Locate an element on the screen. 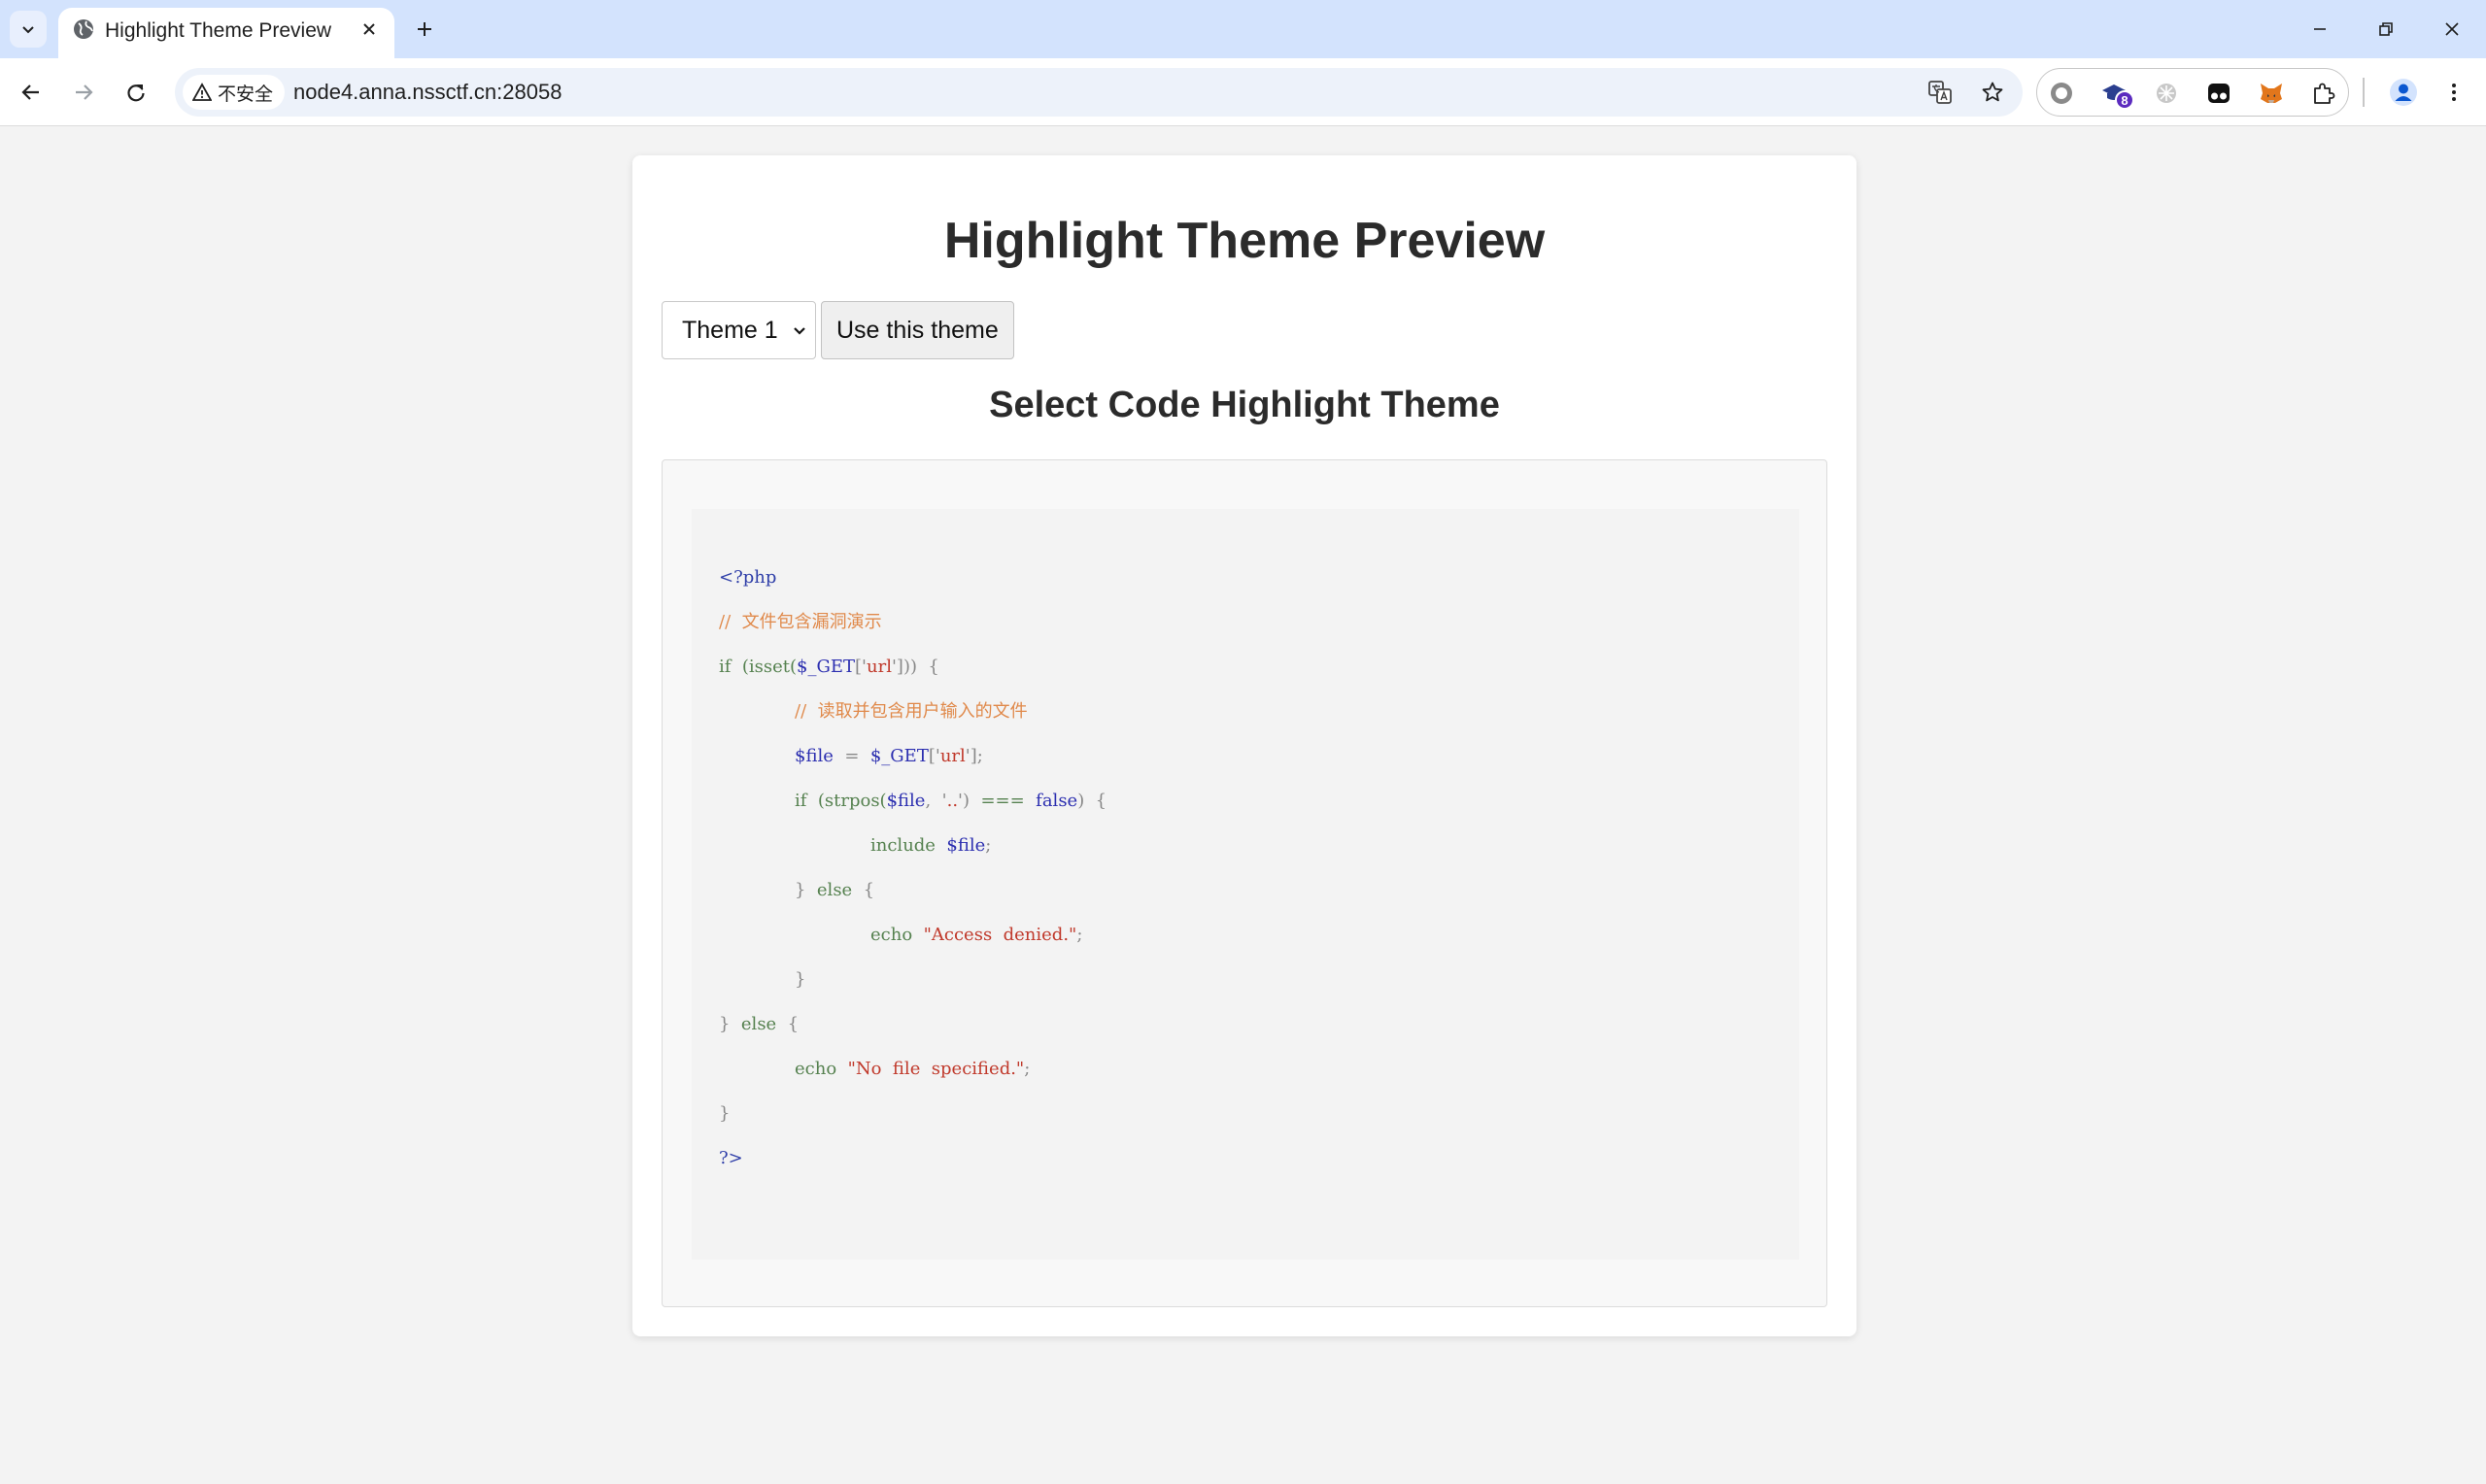 This screenshot has height=1484, width=2486. theme-controls: Theme 1 Use this theme is located at coordinates (838, 330).